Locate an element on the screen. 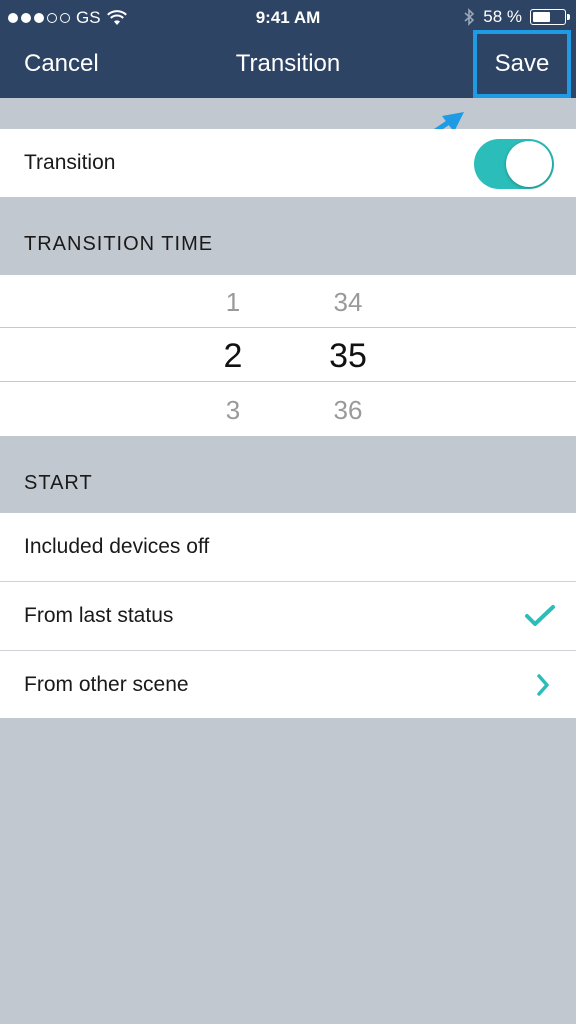 The image size is (576, 1024). picker-col2-prev: 34 is located at coordinates (348, 302).